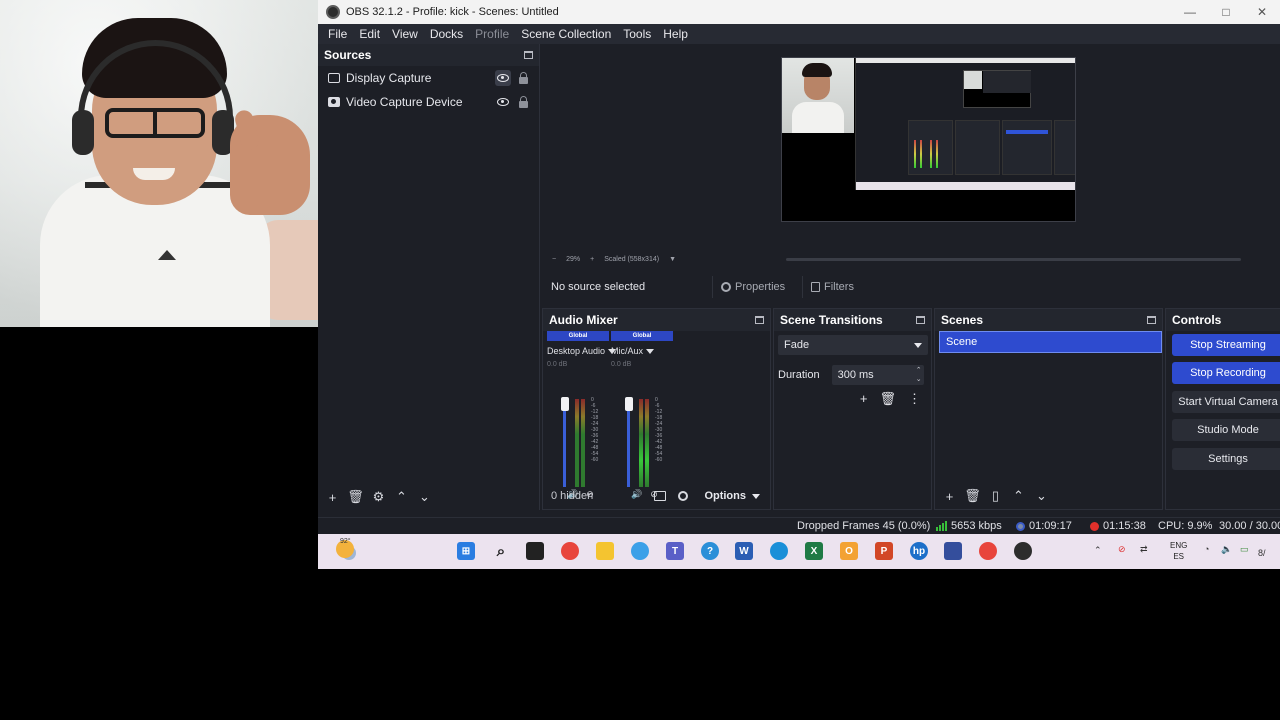  Describe the element at coordinates (1226, 459) in the screenshot. I see `settings-button: Settings` at that location.